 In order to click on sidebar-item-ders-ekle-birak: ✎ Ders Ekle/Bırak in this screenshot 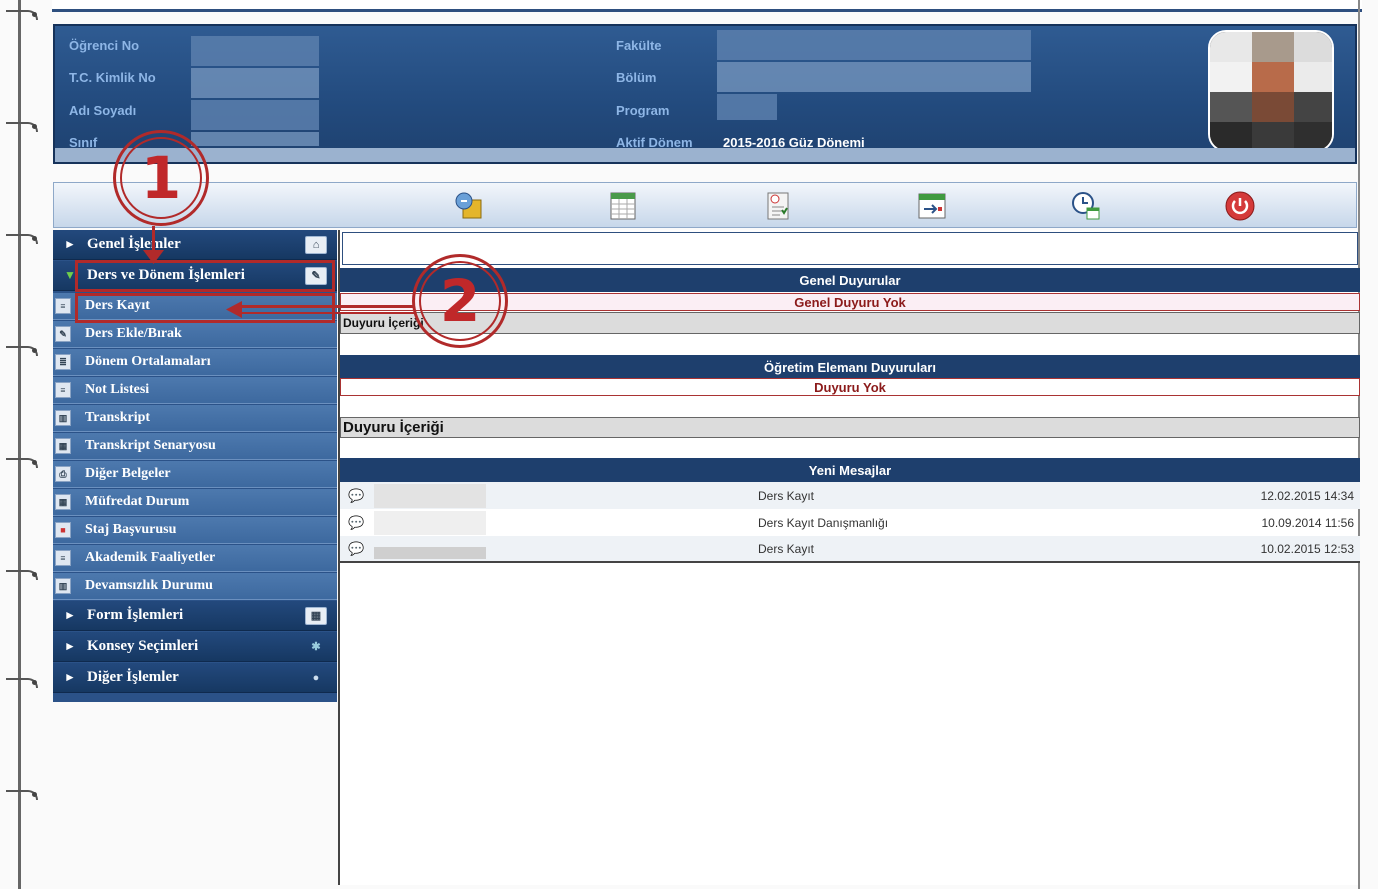, I will do `click(195, 334)`.